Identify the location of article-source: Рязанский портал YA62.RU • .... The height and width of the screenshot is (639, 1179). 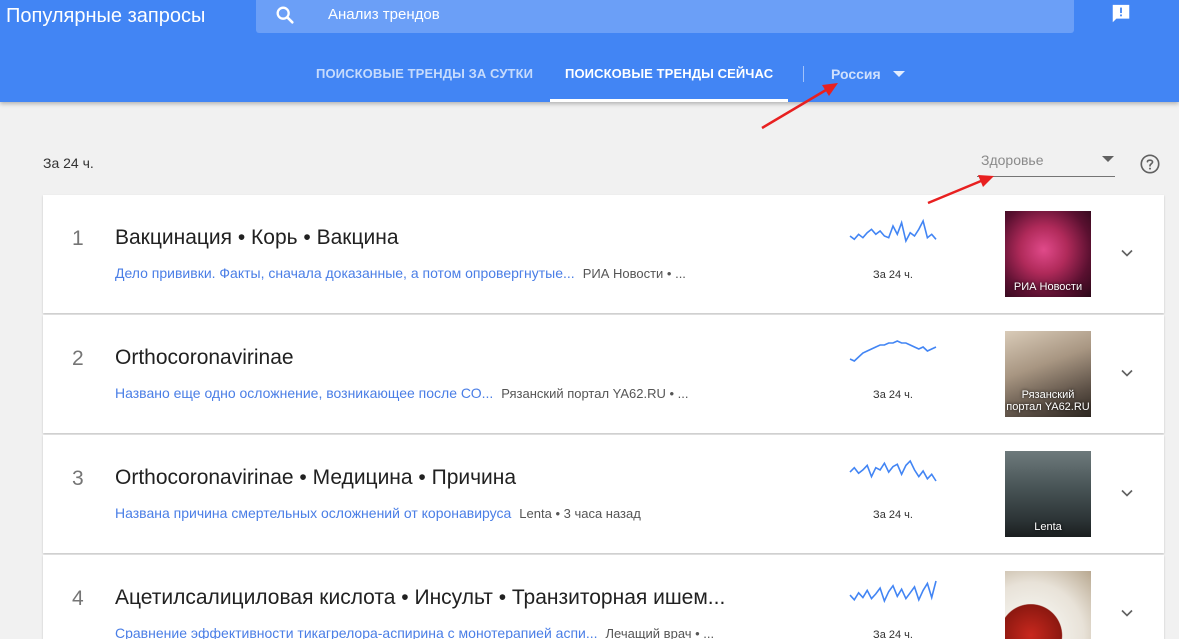
(595, 393).